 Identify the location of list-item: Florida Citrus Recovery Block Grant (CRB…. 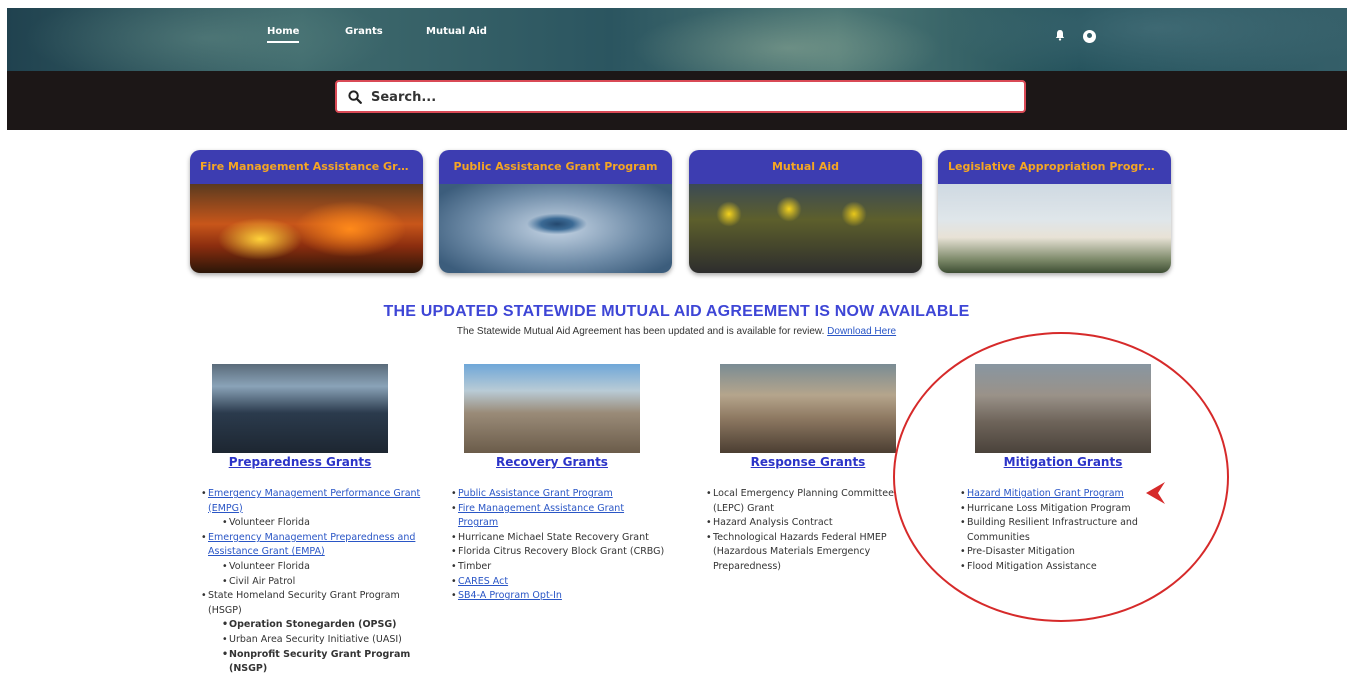
(558, 552).